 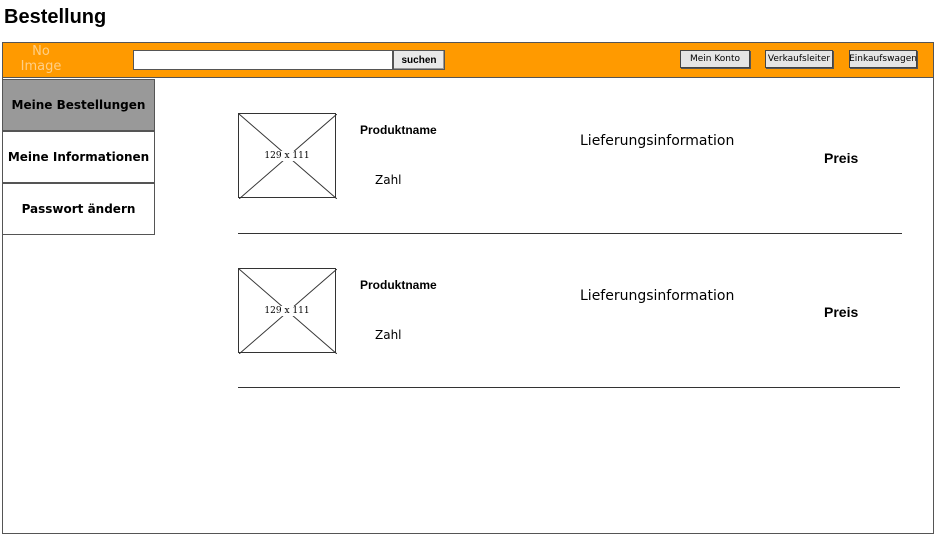 I want to click on sidebar-item-label: Passwort ändern, so click(x=78, y=209).